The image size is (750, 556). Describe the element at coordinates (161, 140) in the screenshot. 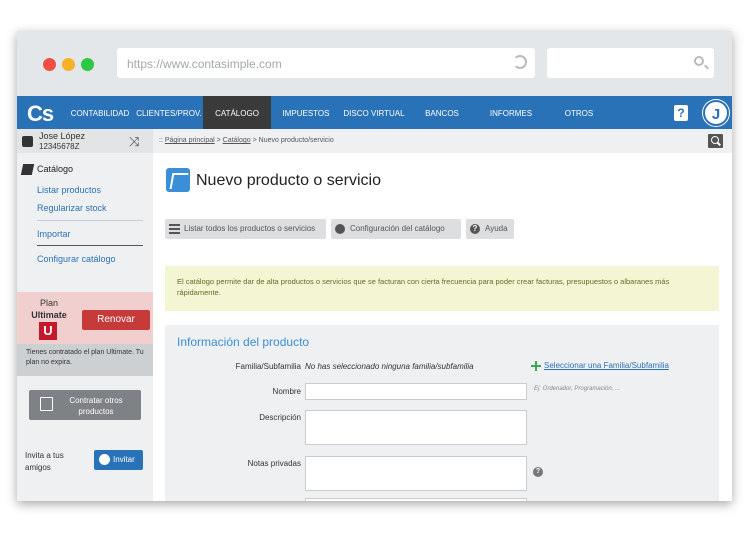

I see `breadcrumb-prefix: ::` at that location.